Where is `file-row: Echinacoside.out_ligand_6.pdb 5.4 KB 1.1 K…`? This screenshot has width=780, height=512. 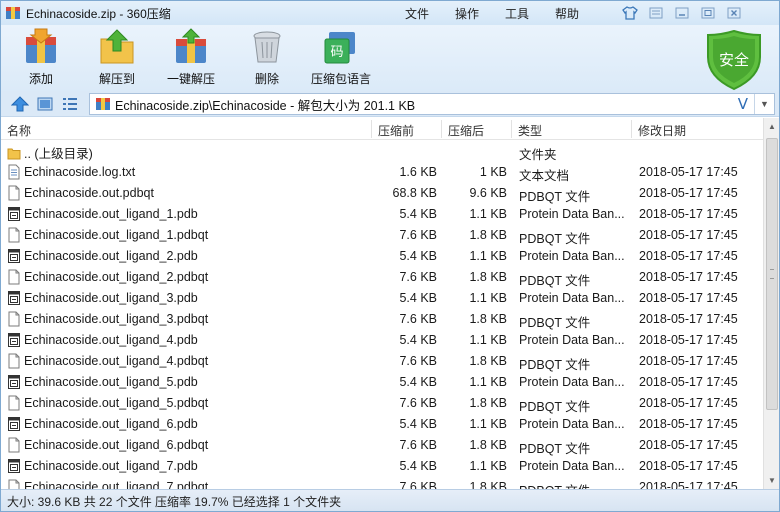 file-row: Echinacoside.out_ligand_6.pdb 5.4 KB 1.1 K… is located at coordinates (382, 423).